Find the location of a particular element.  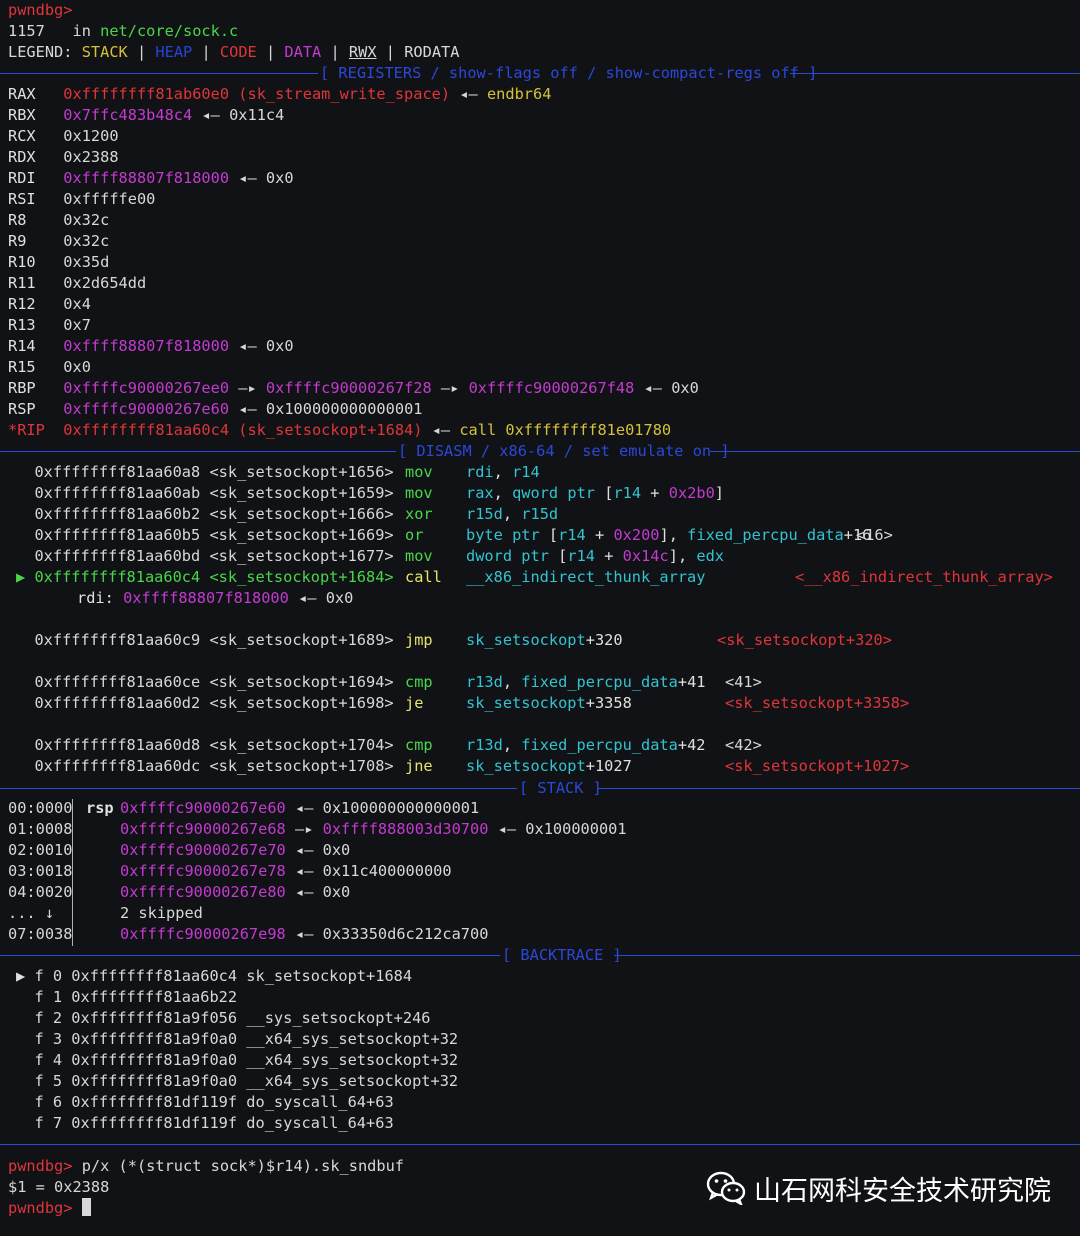

operand-token: qword is located at coordinates (535, 493).